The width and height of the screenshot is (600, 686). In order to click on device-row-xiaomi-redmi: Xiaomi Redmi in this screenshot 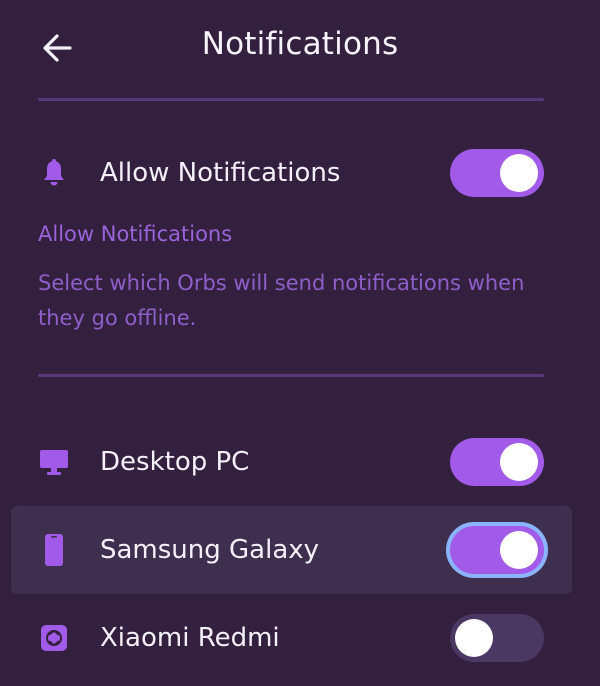, I will do `click(300, 638)`.